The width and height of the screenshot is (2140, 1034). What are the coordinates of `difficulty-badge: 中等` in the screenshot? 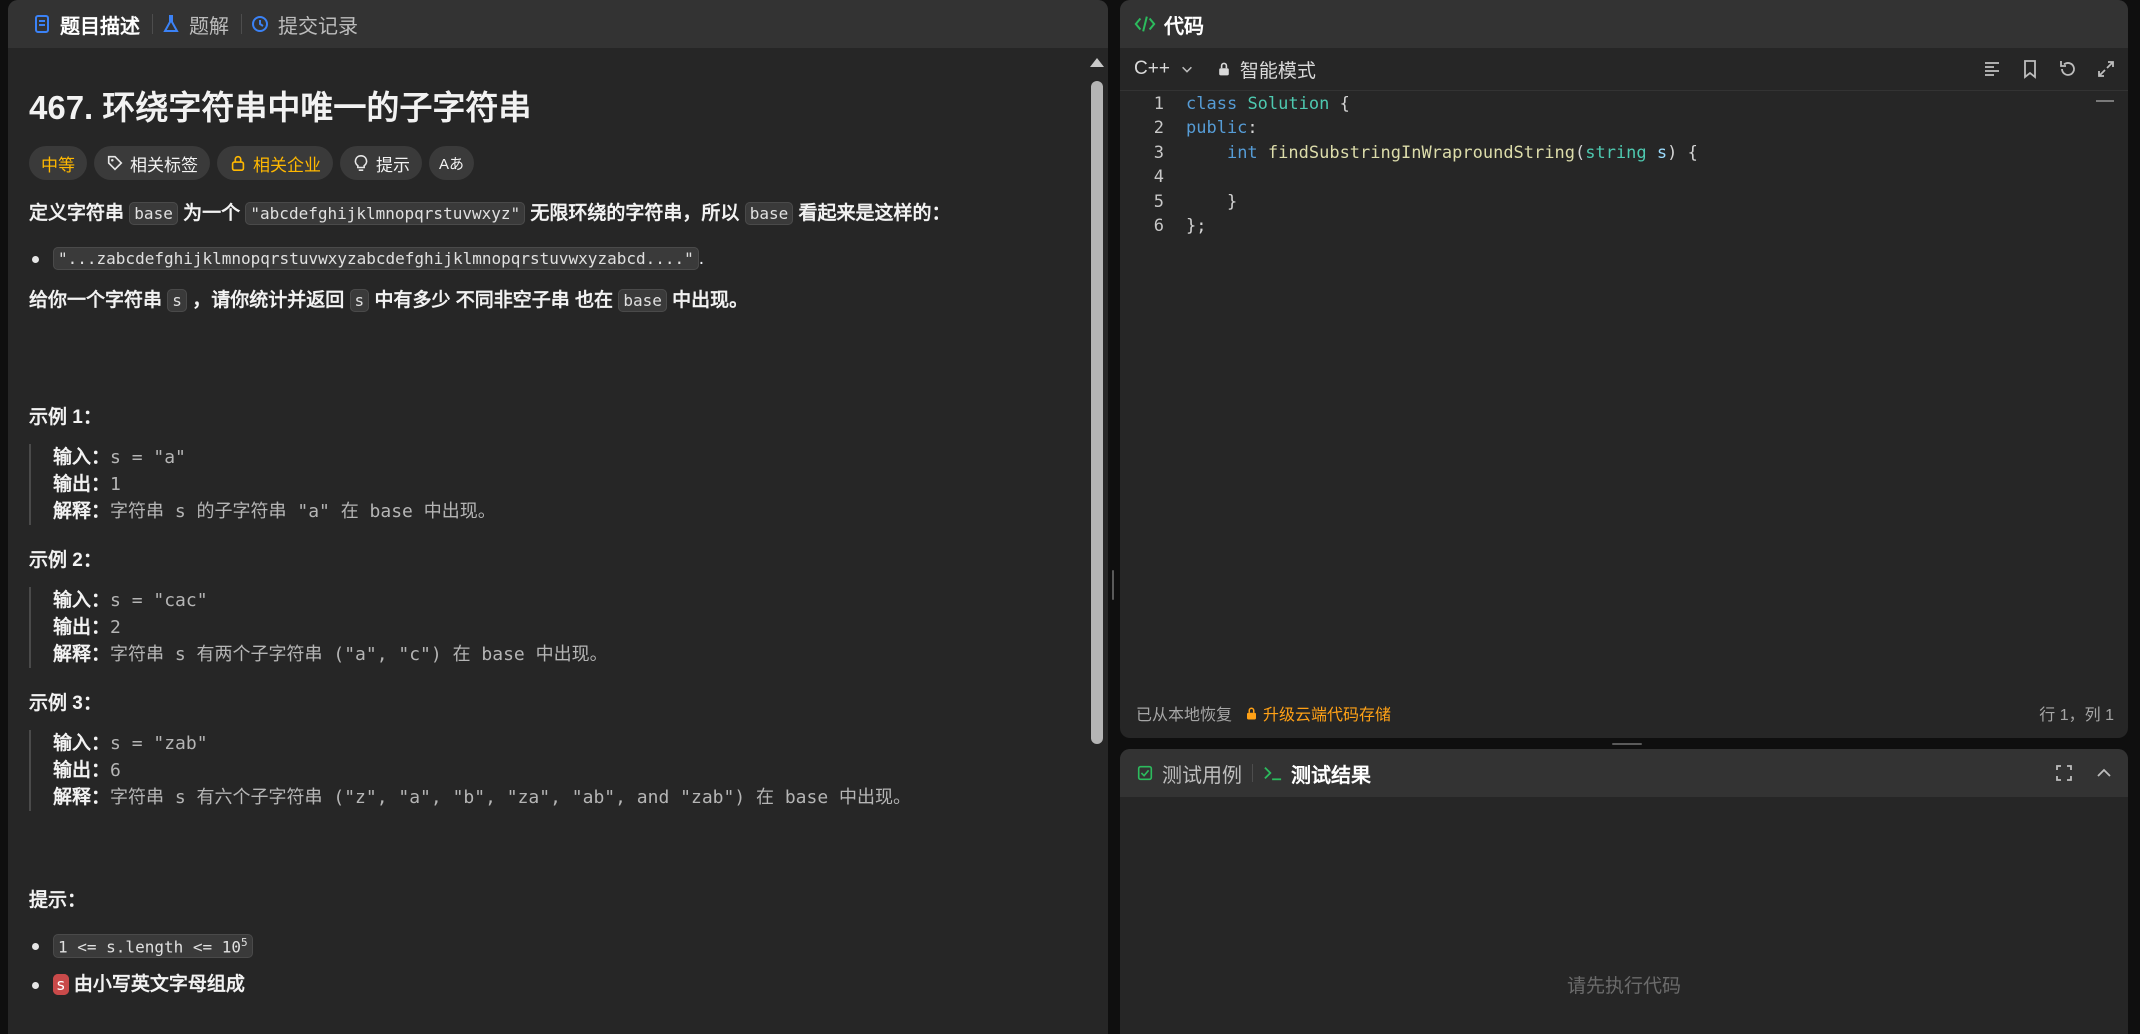 It's located at (58, 163).